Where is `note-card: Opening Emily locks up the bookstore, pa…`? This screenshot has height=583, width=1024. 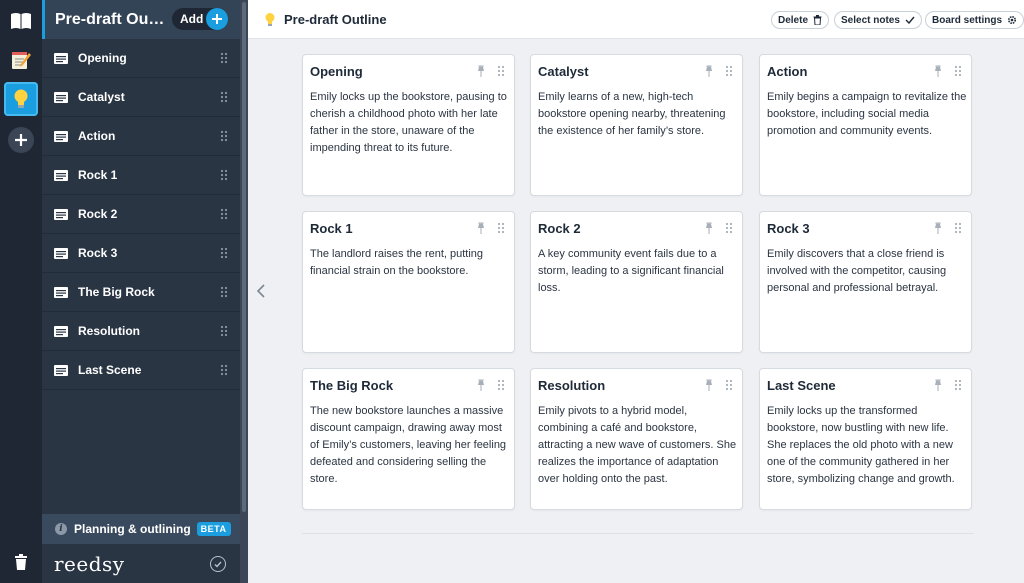 note-card: Opening Emily locks up the bookstore, pa… is located at coordinates (408, 125).